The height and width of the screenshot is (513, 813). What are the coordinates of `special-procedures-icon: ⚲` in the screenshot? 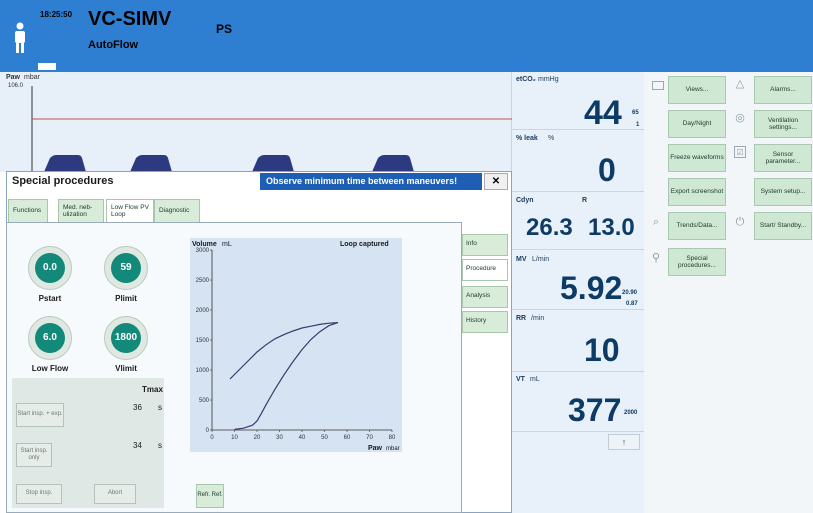 It's located at (656, 258).